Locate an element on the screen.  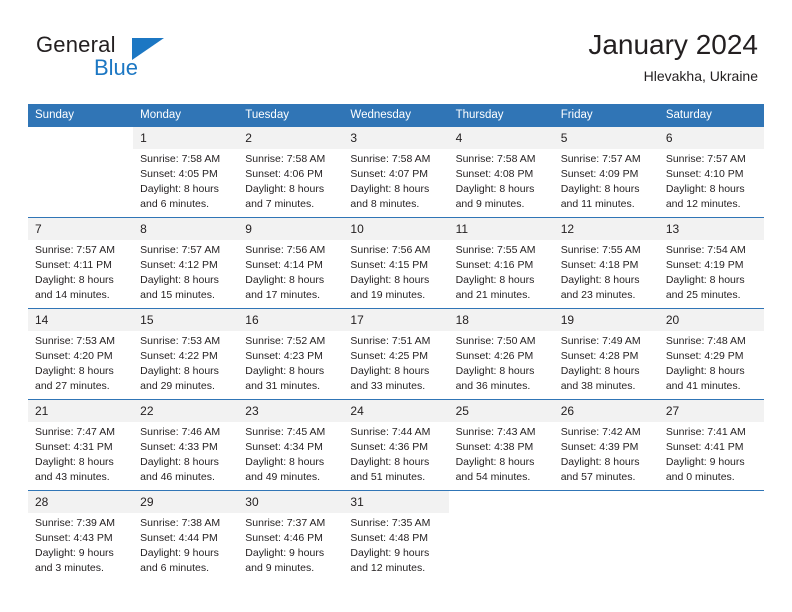
day-daylight2-text: and 23 minutes. is located at coordinates (598, 295).